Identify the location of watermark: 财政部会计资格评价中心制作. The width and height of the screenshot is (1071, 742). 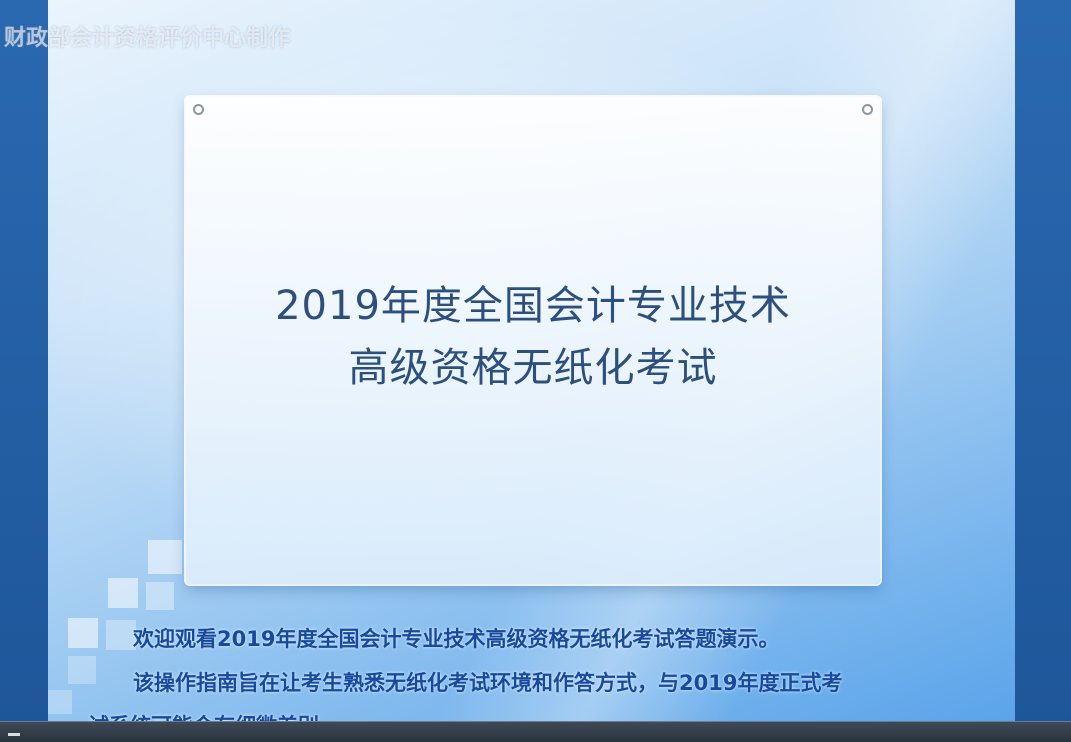
(147, 38).